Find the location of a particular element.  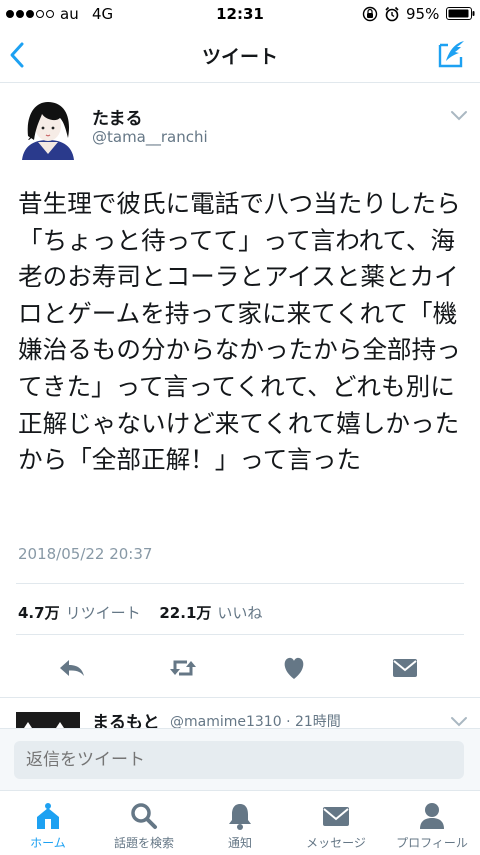

heart-icon is located at coordinates (294, 668).